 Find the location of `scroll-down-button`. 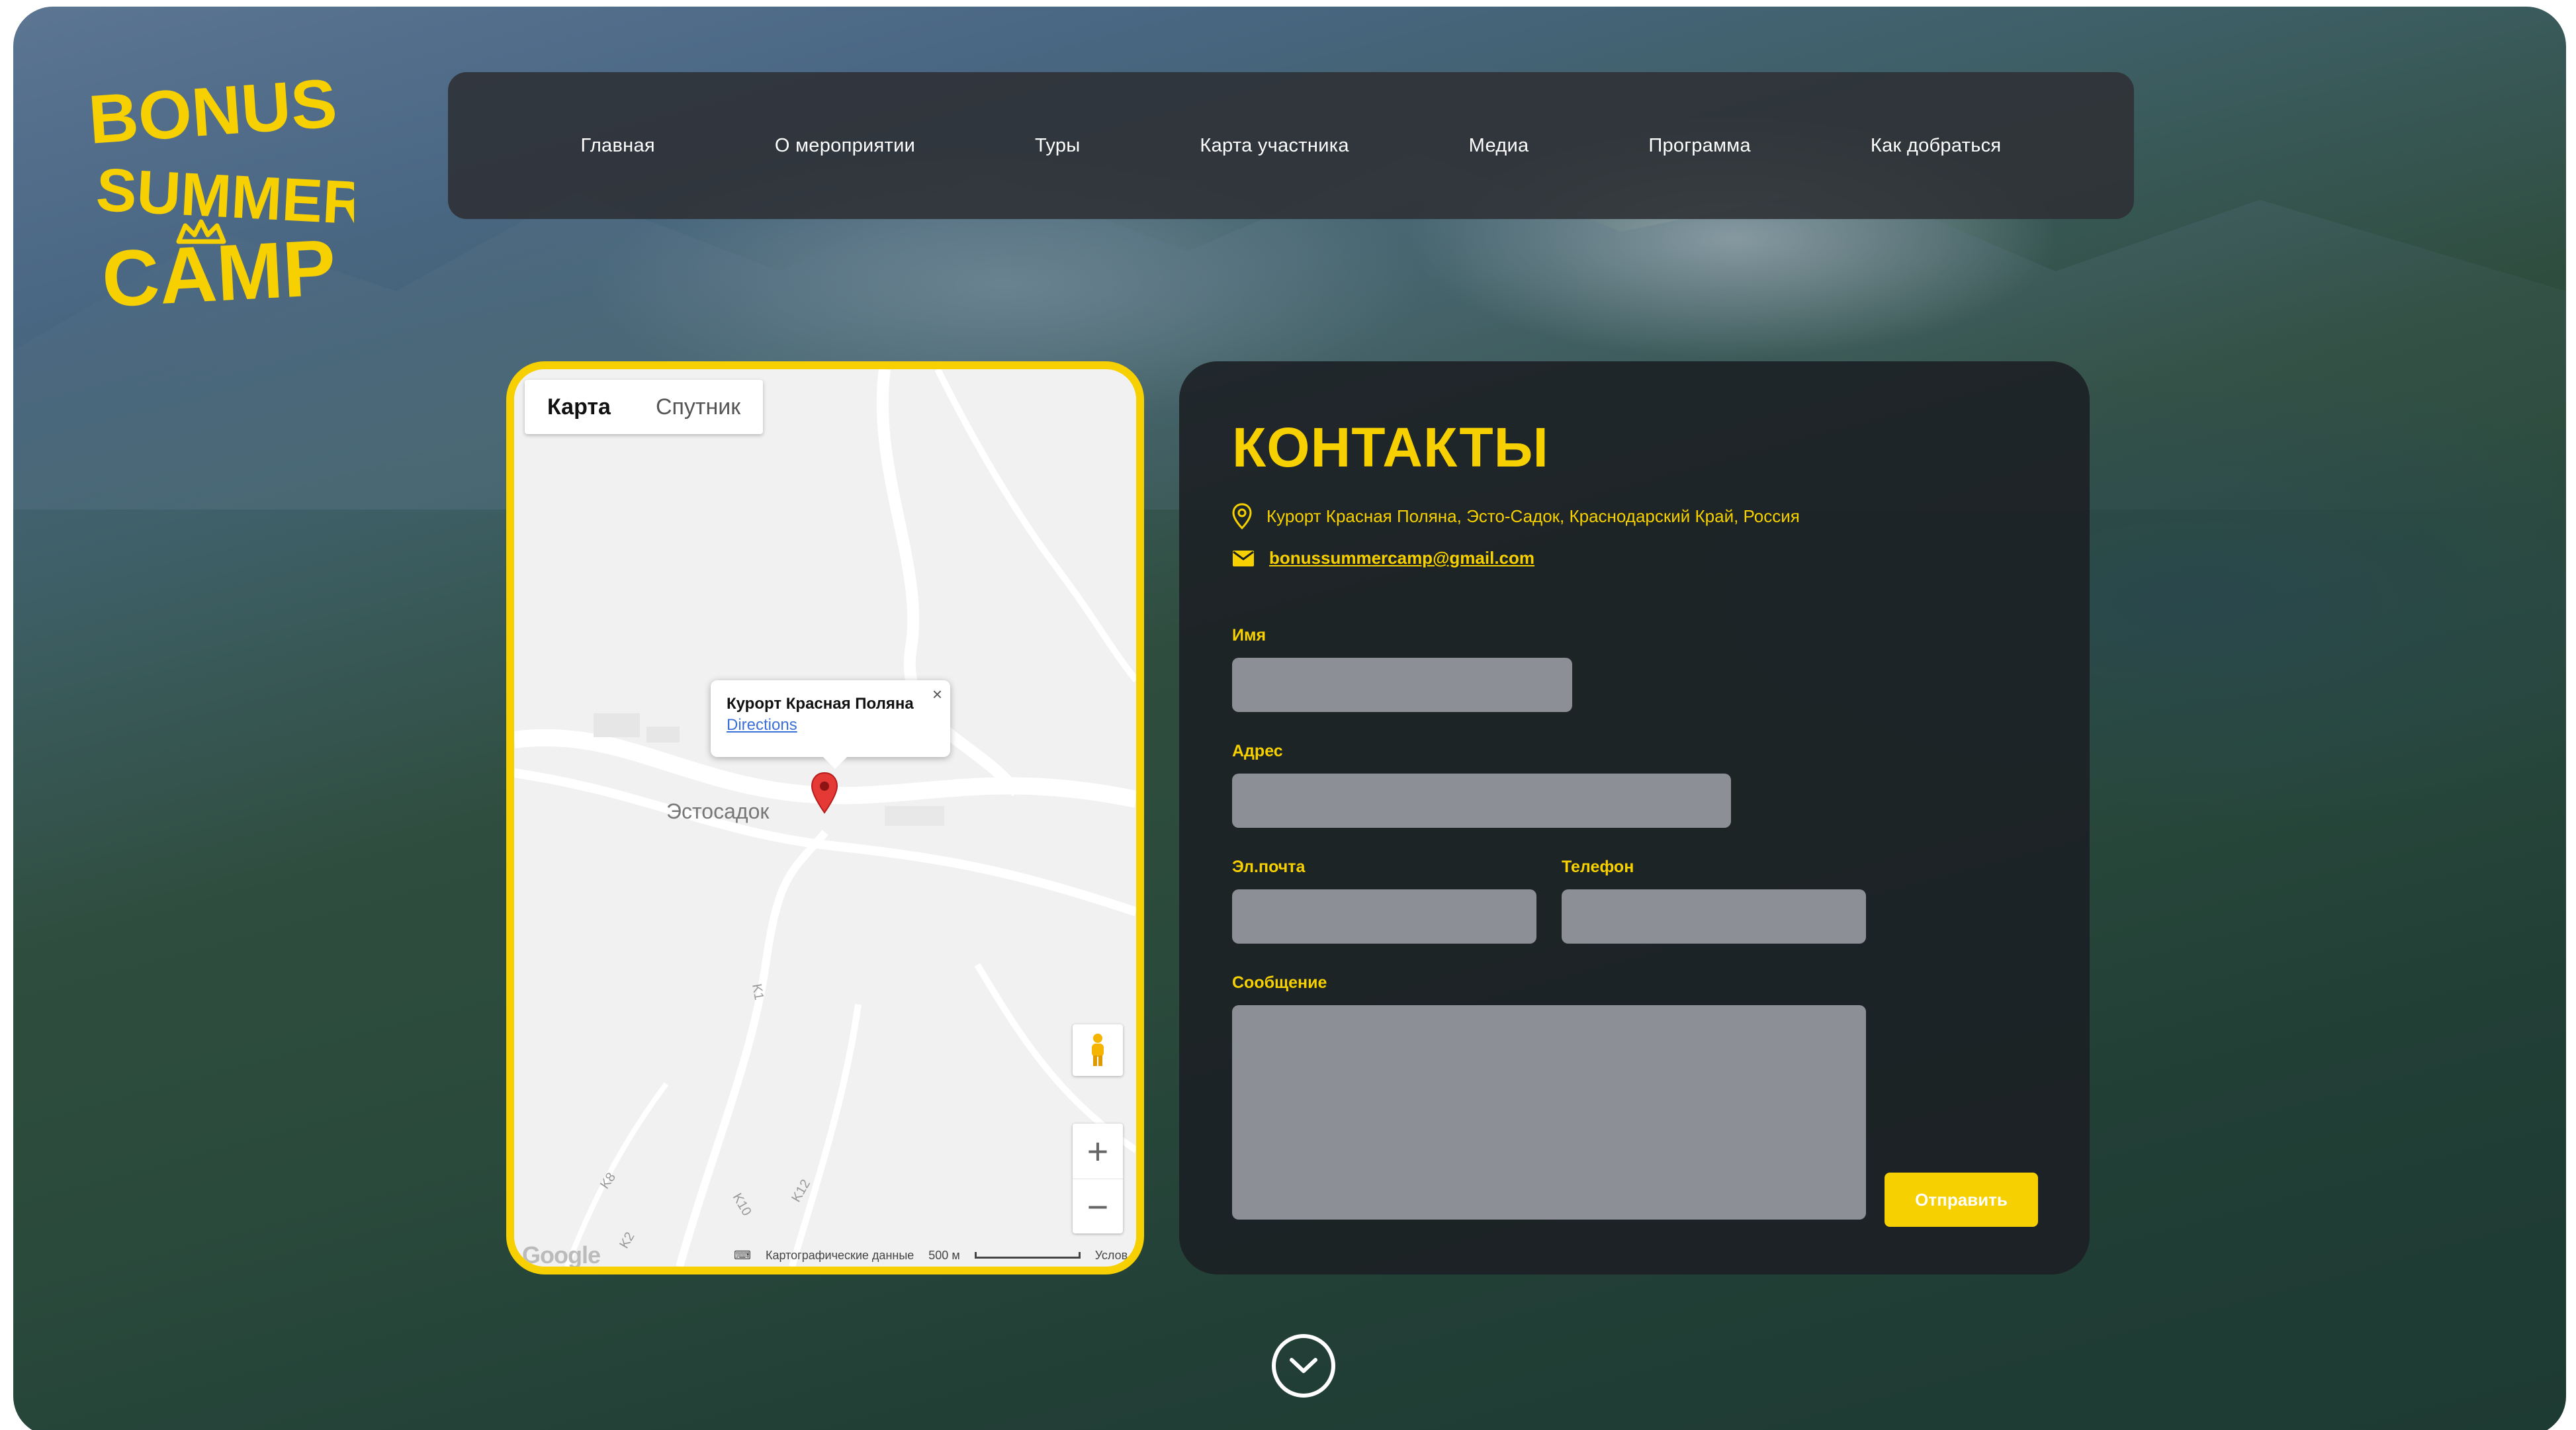

scroll-down-button is located at coordinates (1303, 1366).